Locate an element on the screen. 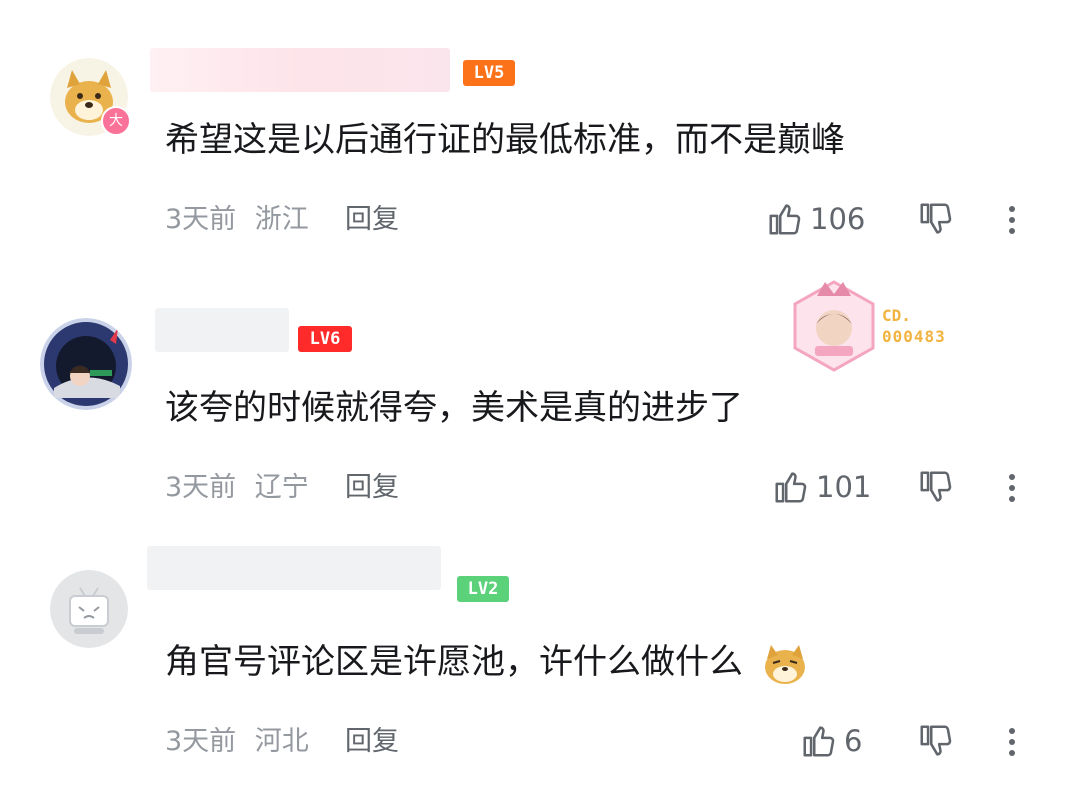 This screenshot has width=1070, height=812. comment-meta: 3天前 河北 is located at coordinates (242, 742).